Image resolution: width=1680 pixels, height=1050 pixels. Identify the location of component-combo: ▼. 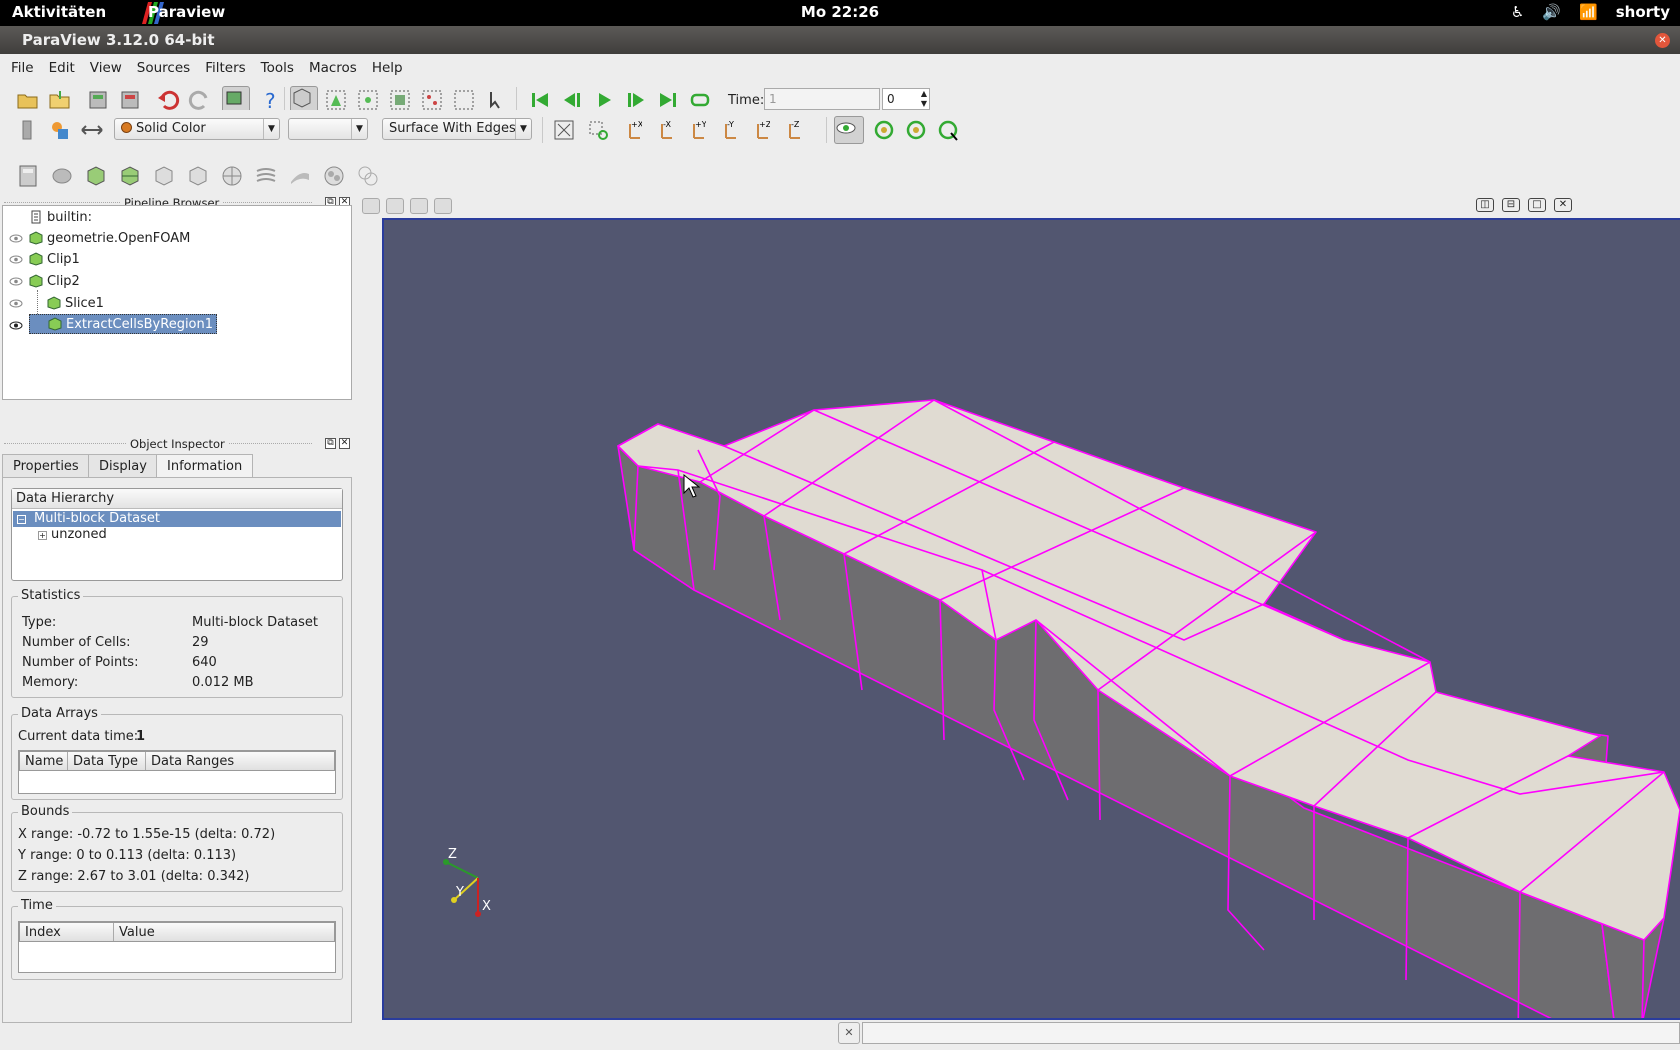
(328, 129).